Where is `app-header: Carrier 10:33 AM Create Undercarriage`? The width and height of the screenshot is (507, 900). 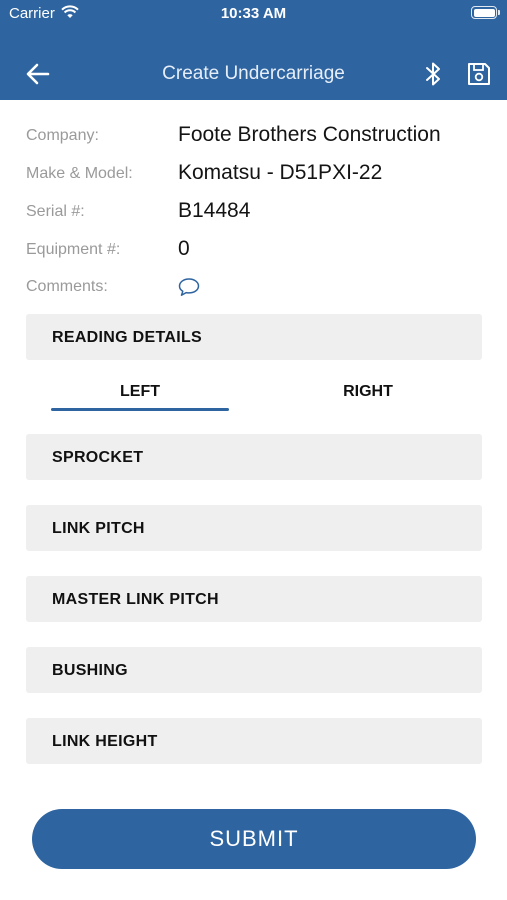 app-header: Carrier 10:33 AM Create Undercarriage is located at coordinates (253, 50).